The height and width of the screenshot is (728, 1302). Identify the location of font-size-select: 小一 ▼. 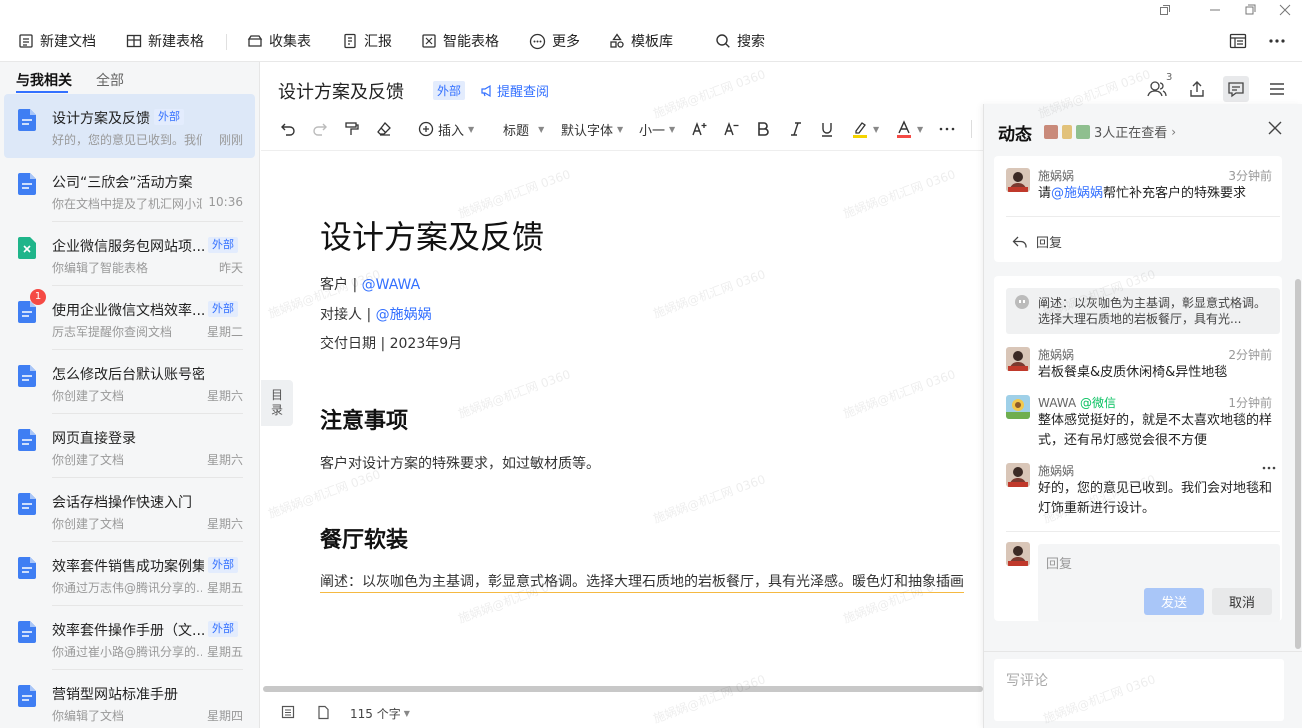
(657, 129).